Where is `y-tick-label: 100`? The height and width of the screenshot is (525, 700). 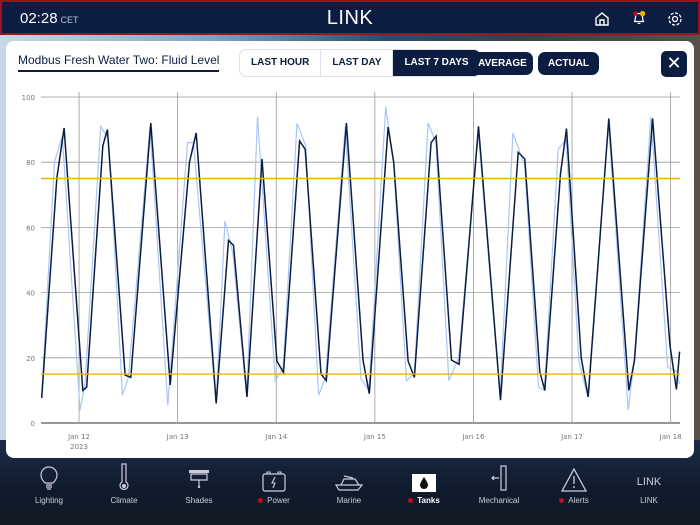
y-tick-label: 100 is located at coordinates (28, 98).